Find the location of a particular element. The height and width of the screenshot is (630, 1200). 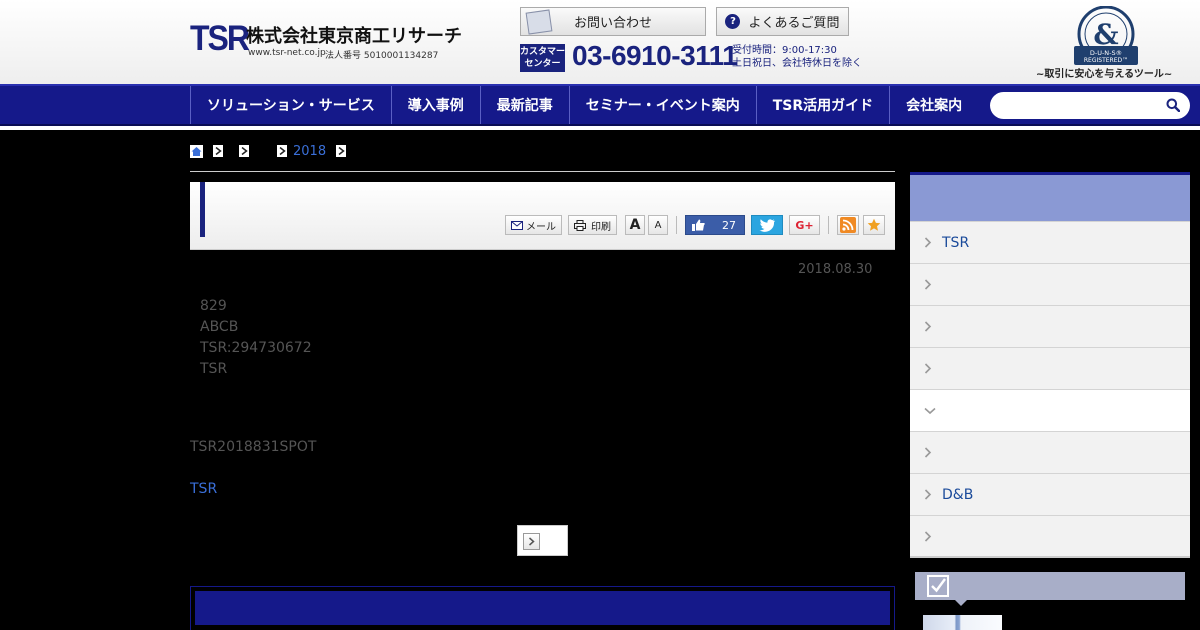

article-more-button is located at coordinates (542, 540).